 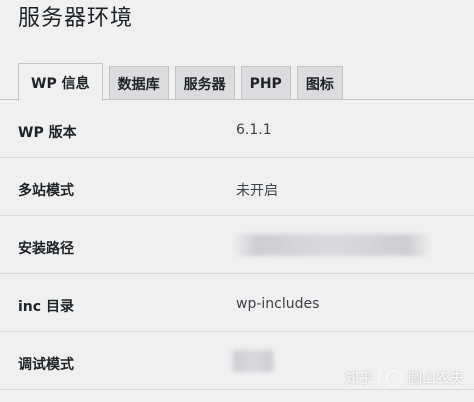 I want to click on watermark-author: 圆山农夫, so click(x=436, y=379).